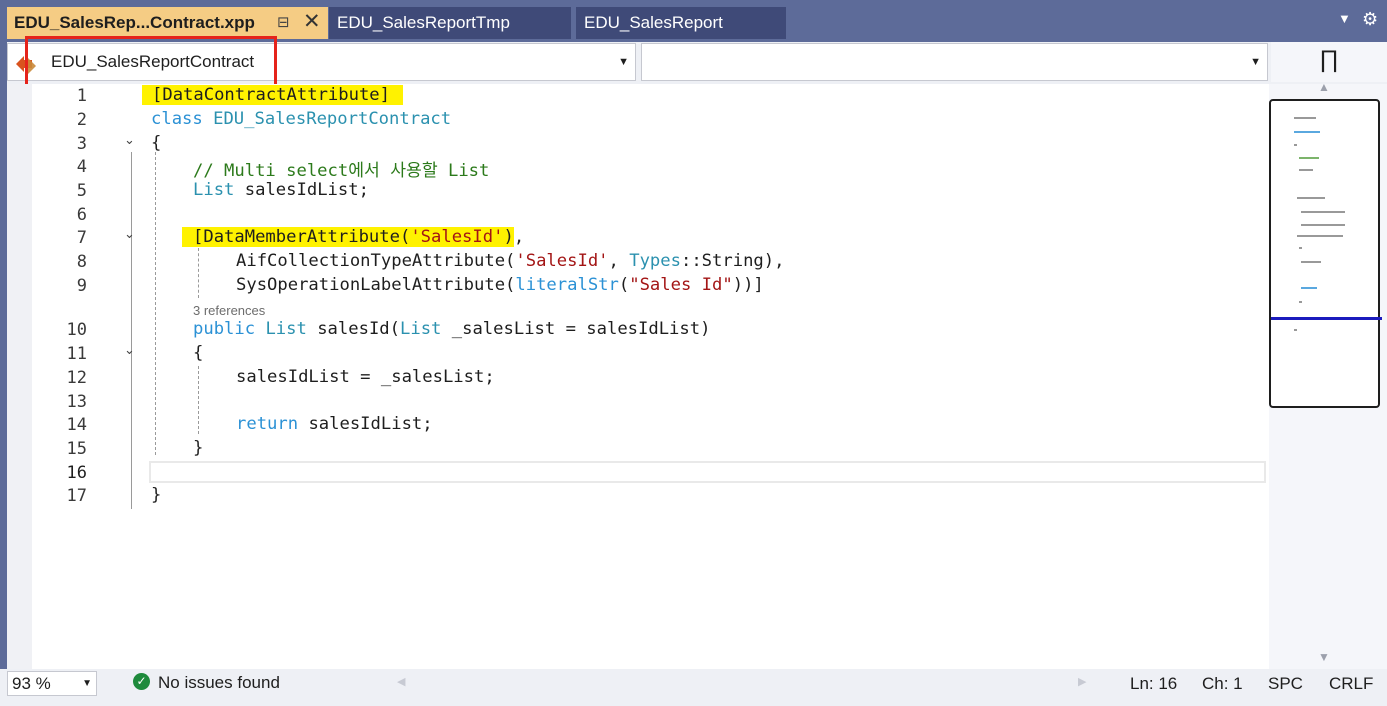 The image size is (1387, 706). Describe the element at coordinates (283, 22) in the screenshot. I see `pin-icon: ⊟` at that location.